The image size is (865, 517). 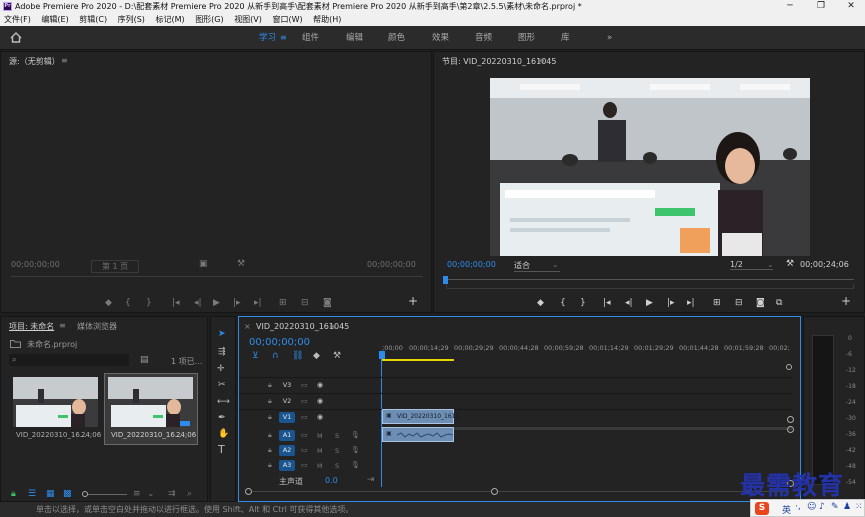 What do you see at coordinates (396, 38) in the screenshot?
I see `workspace-tab-color: 颜色` at bounding box center [396, 38].